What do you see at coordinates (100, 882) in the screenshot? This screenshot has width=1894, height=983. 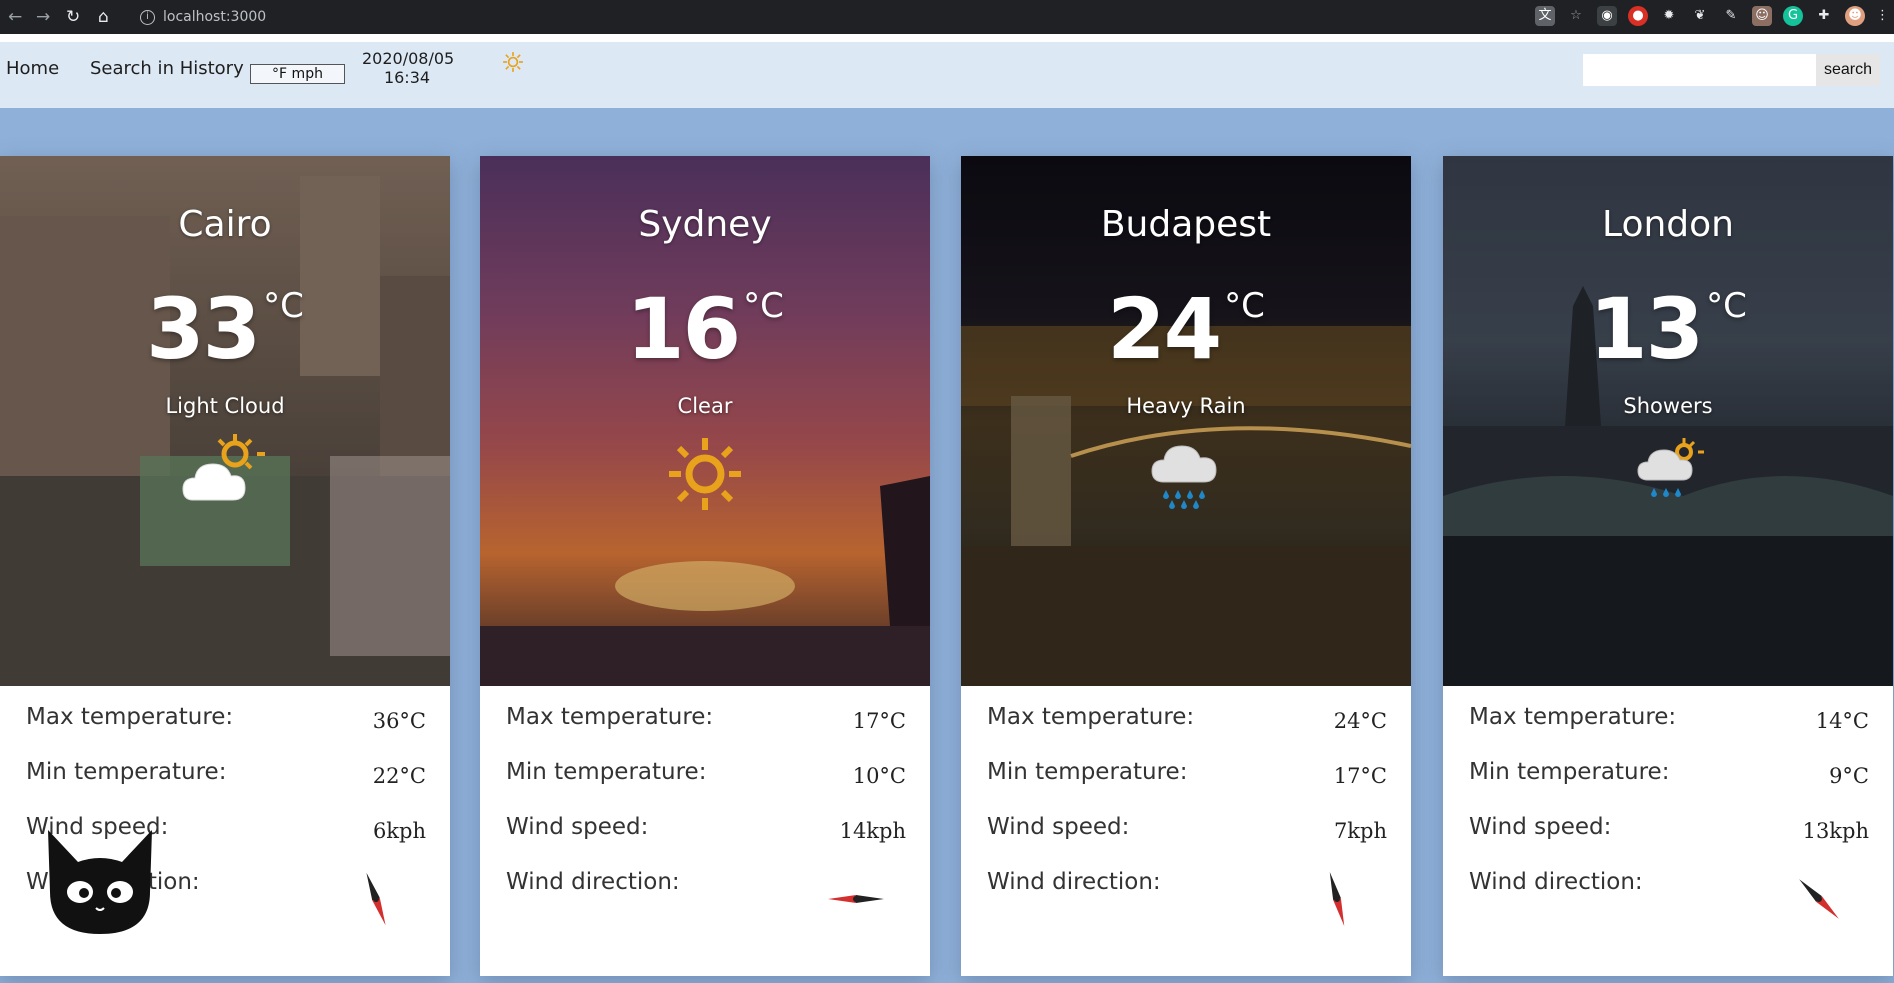 I see `cat-mascot-icon` at bounding box center [100, 882].